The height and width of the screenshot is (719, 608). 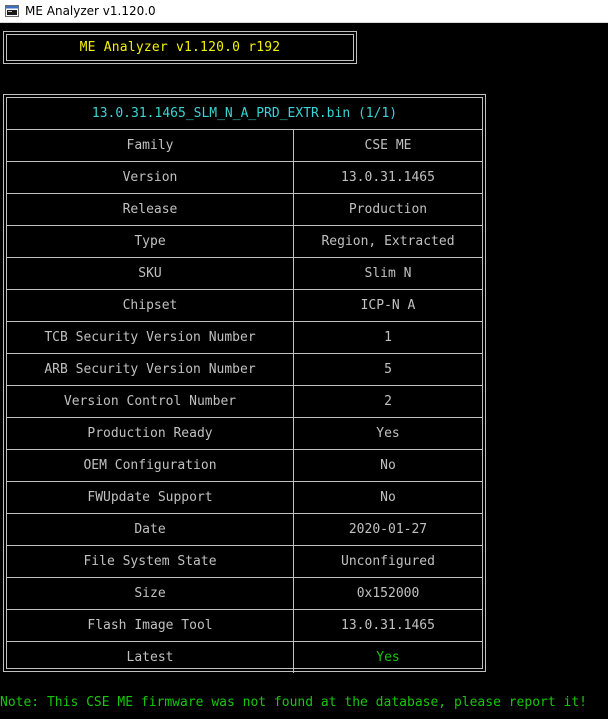 What do you see at coordinates (150, 465) in the screenshot?
I see `row-key: OEM Configuration` at bounding box center [150, 465].